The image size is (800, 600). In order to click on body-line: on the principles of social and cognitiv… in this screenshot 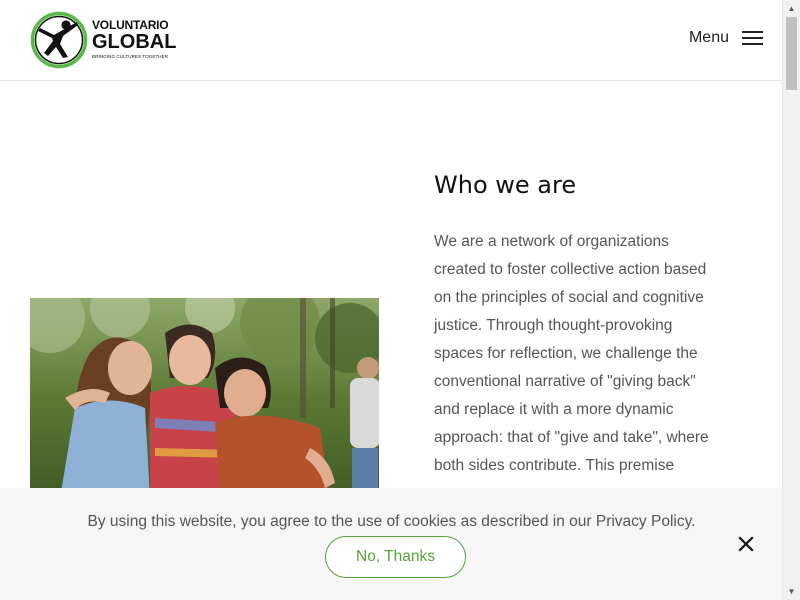, I will do `click(569, 297)`.